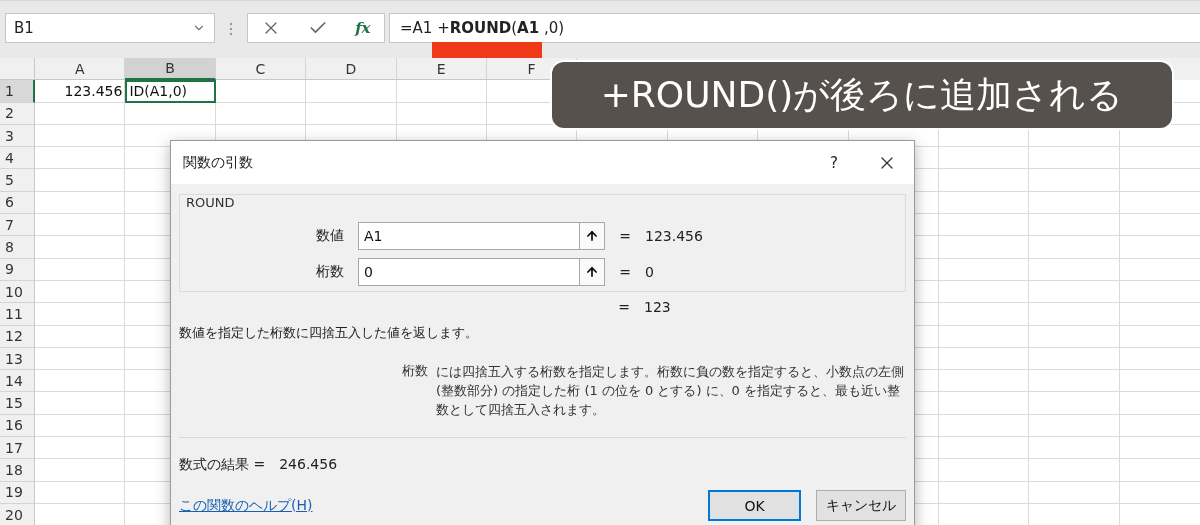  Describe the element at coordinates (861, 505) in the screenshot. I see `cancel-button: キャンセル` at that location.